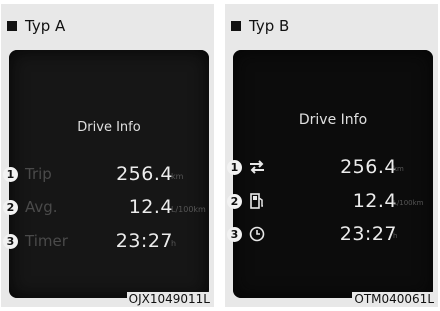 The image size is (440, 311). What do you see at coordinates (45, 26) in the screenshot?
I see `panel-title-text: Typ A` at bounding box center [45, 26].